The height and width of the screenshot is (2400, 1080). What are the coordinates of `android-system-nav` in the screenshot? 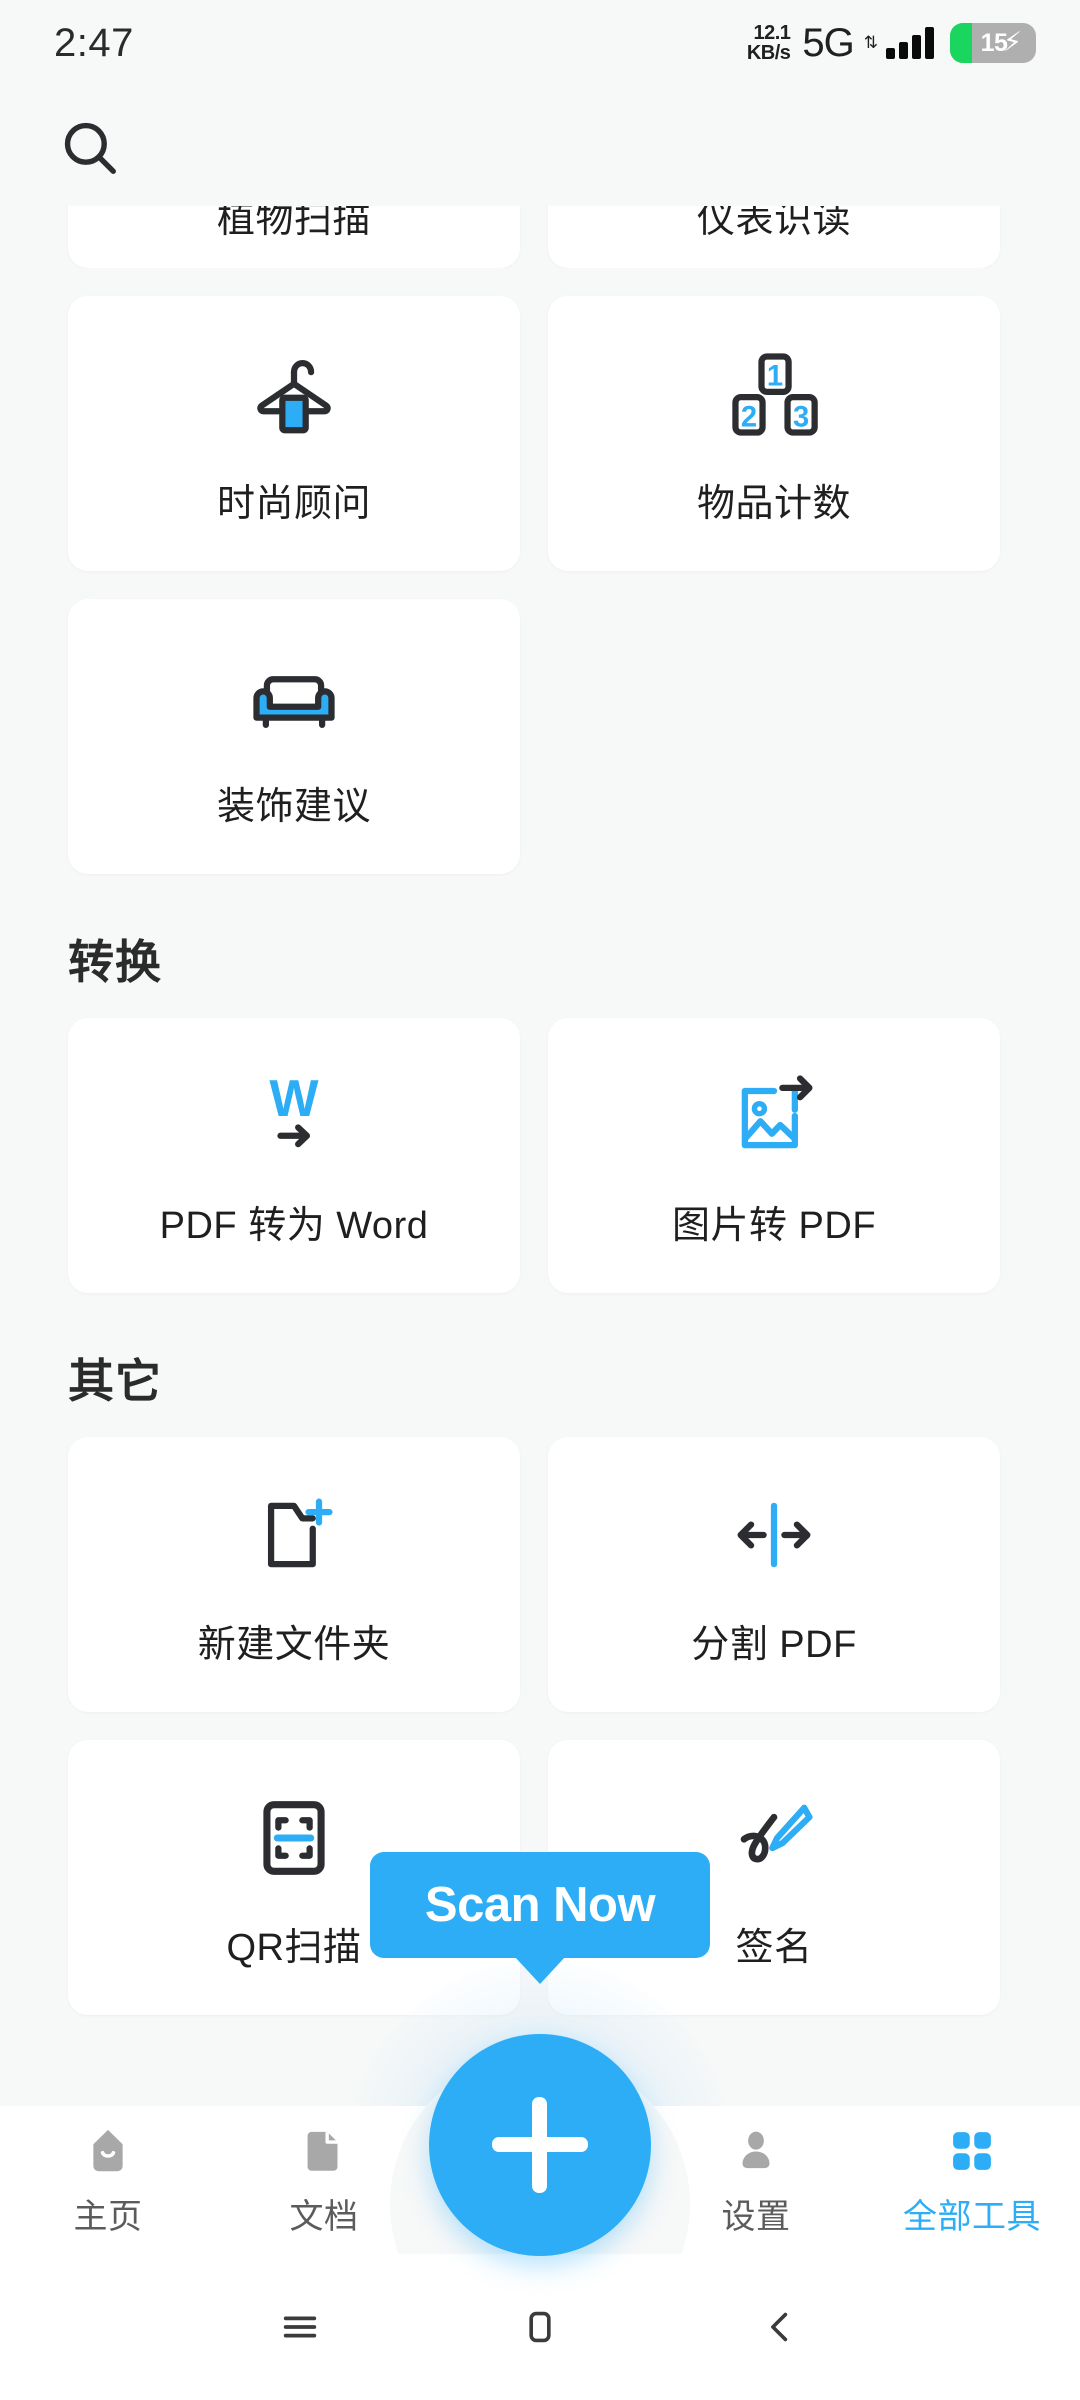 It's located at (540, 2327).